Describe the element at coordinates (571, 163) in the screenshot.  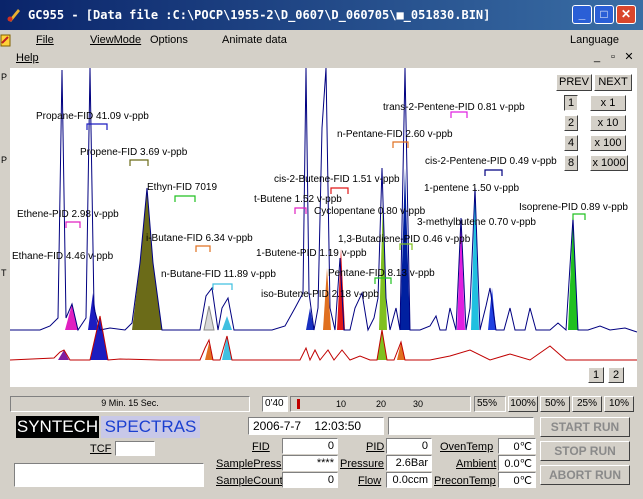
I see `page-8-button: 8` at that location.